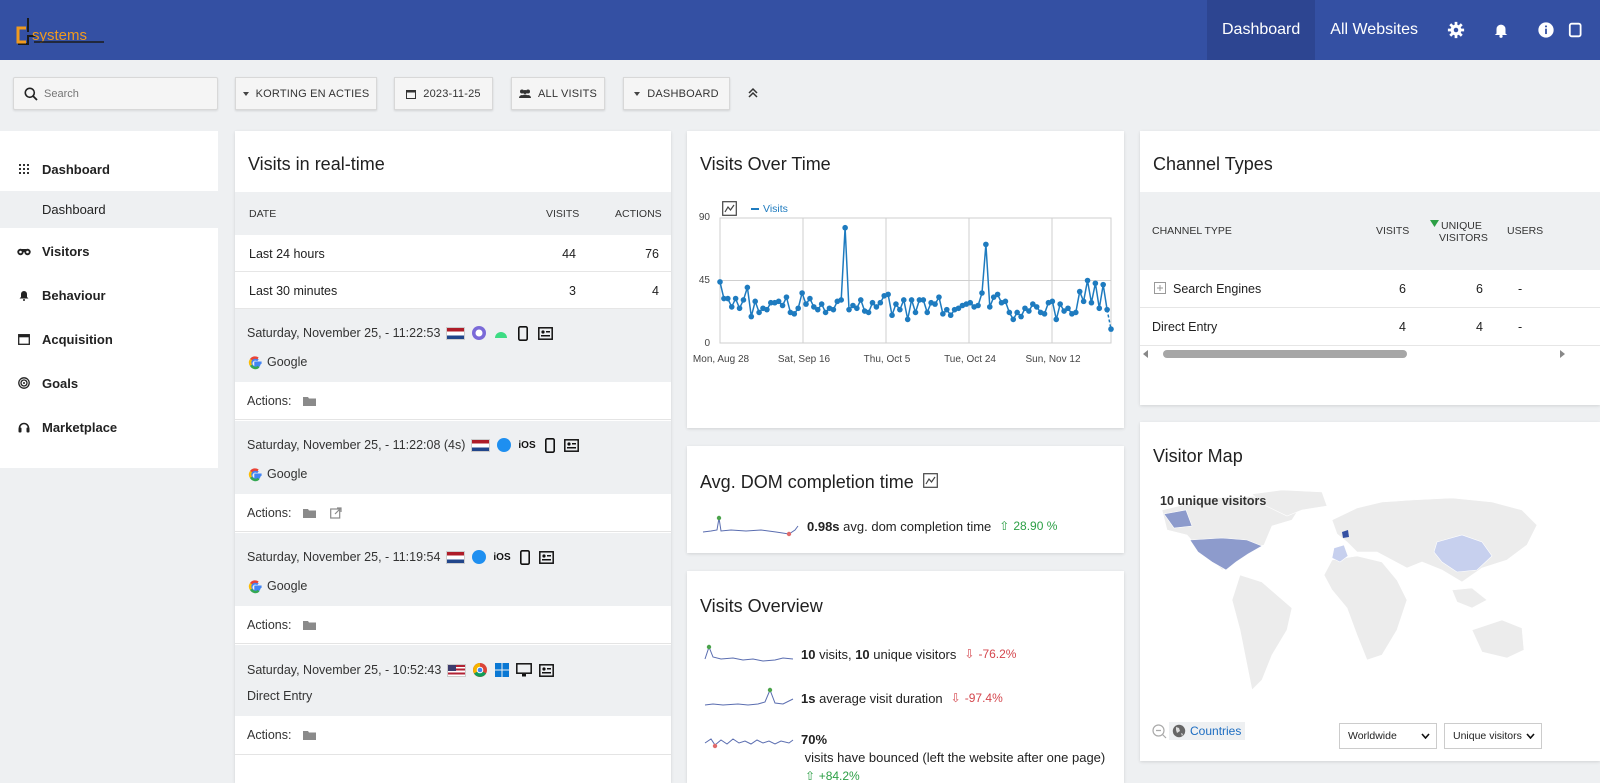  Describe the element at coordinates (109, 383) in the screenshot. I see `sidebar-item-goals: Goals` at that location.